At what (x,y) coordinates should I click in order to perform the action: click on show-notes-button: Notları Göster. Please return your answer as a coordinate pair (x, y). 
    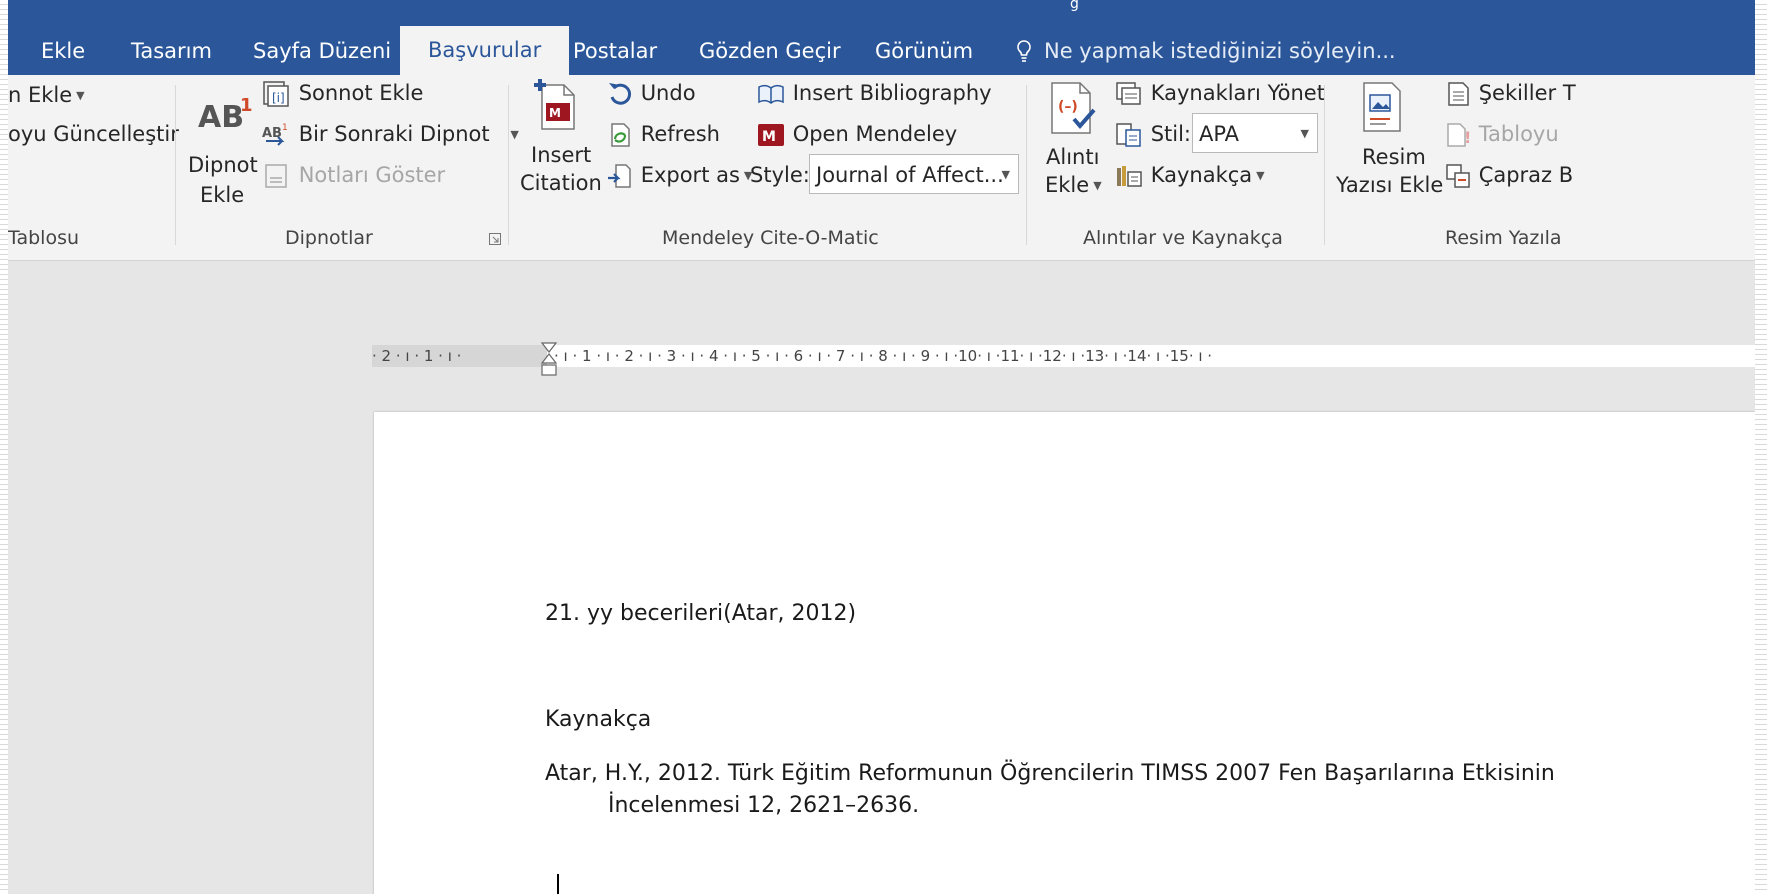
    Looking at the image, I should click on (353, 175).